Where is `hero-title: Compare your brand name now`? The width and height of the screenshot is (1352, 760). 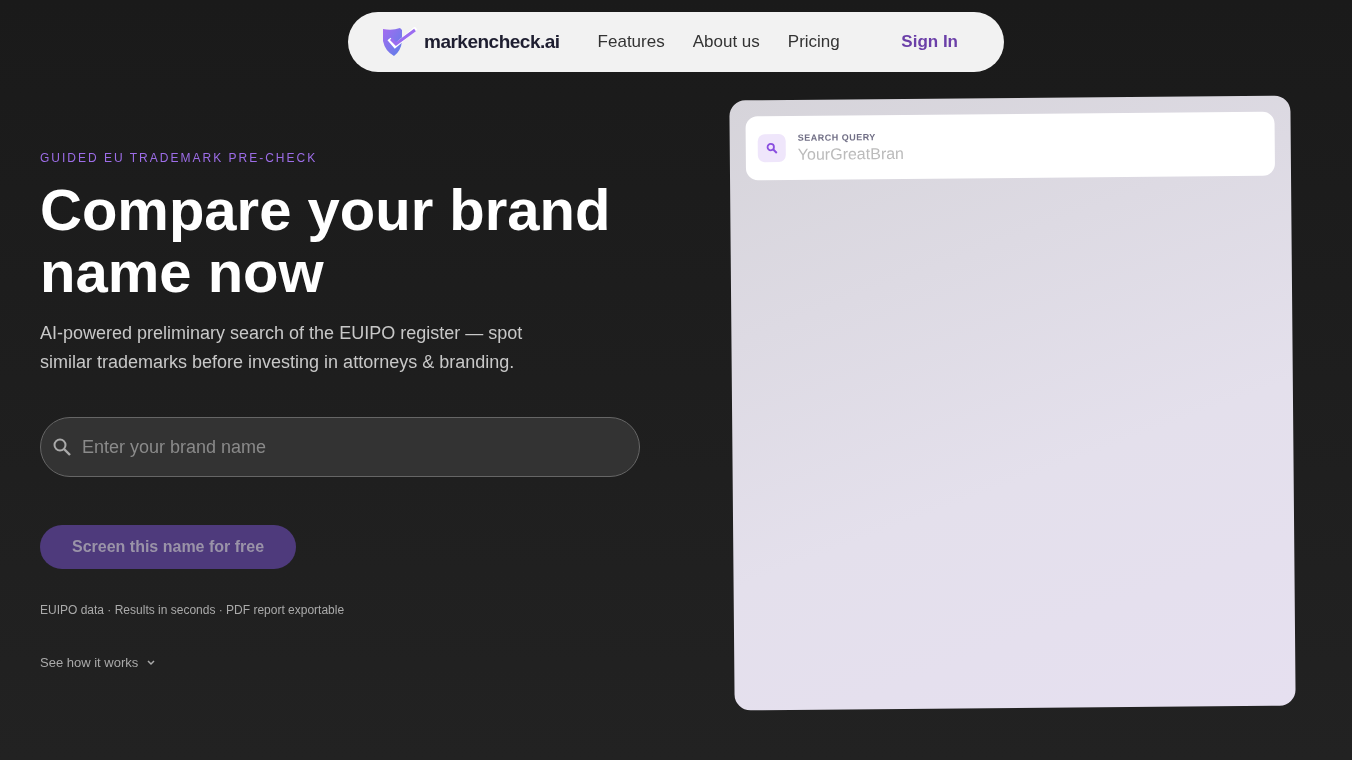
hero-title: Compare your brand name now is located at coordinates (326, 241).